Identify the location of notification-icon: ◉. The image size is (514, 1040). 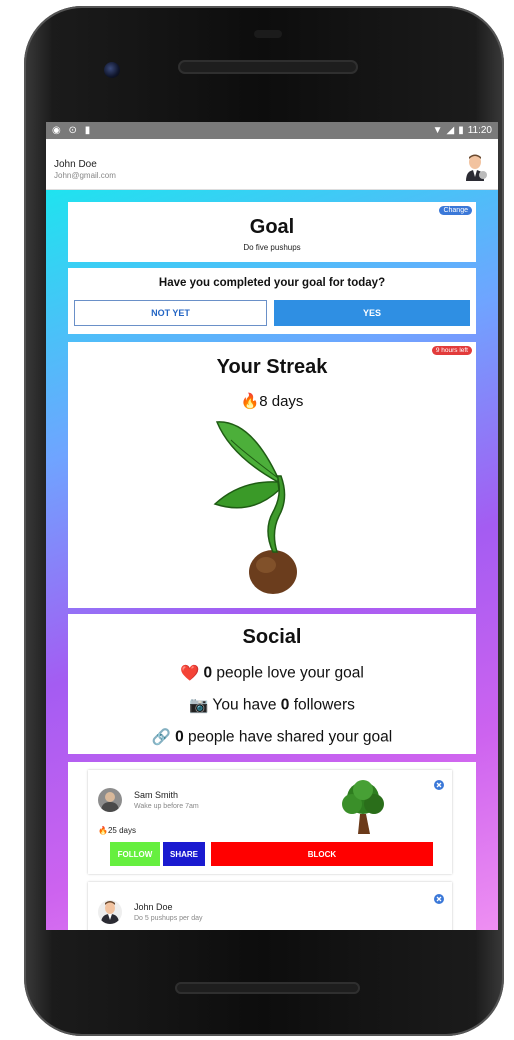
(56, 130).